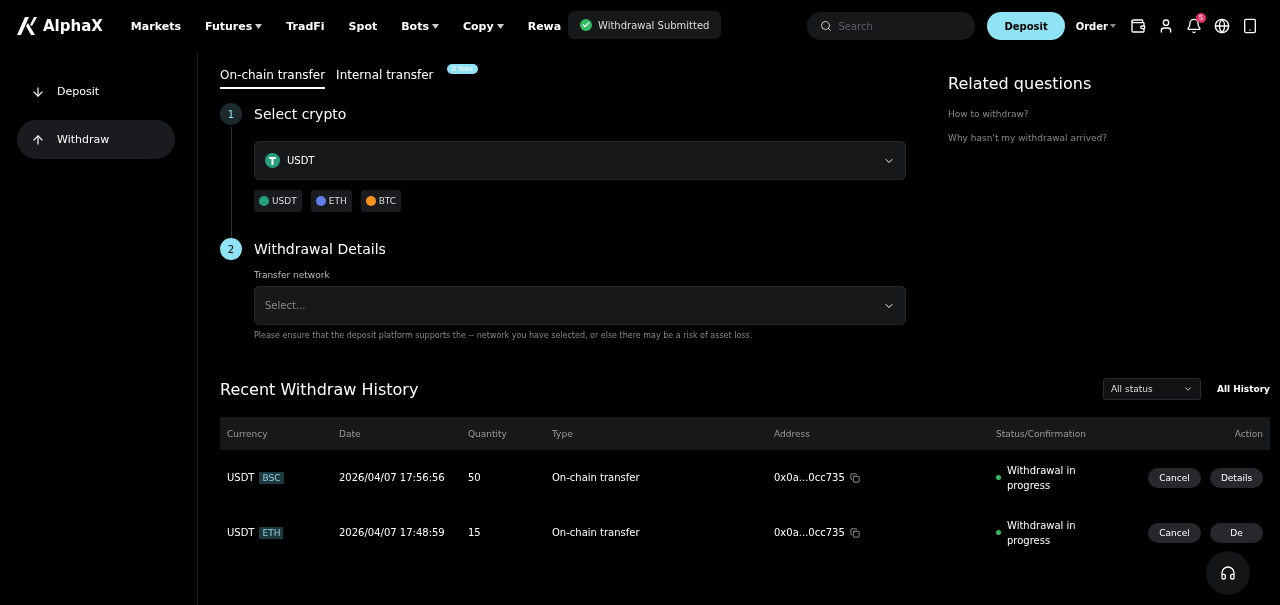  What do you see at coordinates (1243, 389) in the screenshot?
I see `all-history-link: All History` at bounding box center [1243, 389].